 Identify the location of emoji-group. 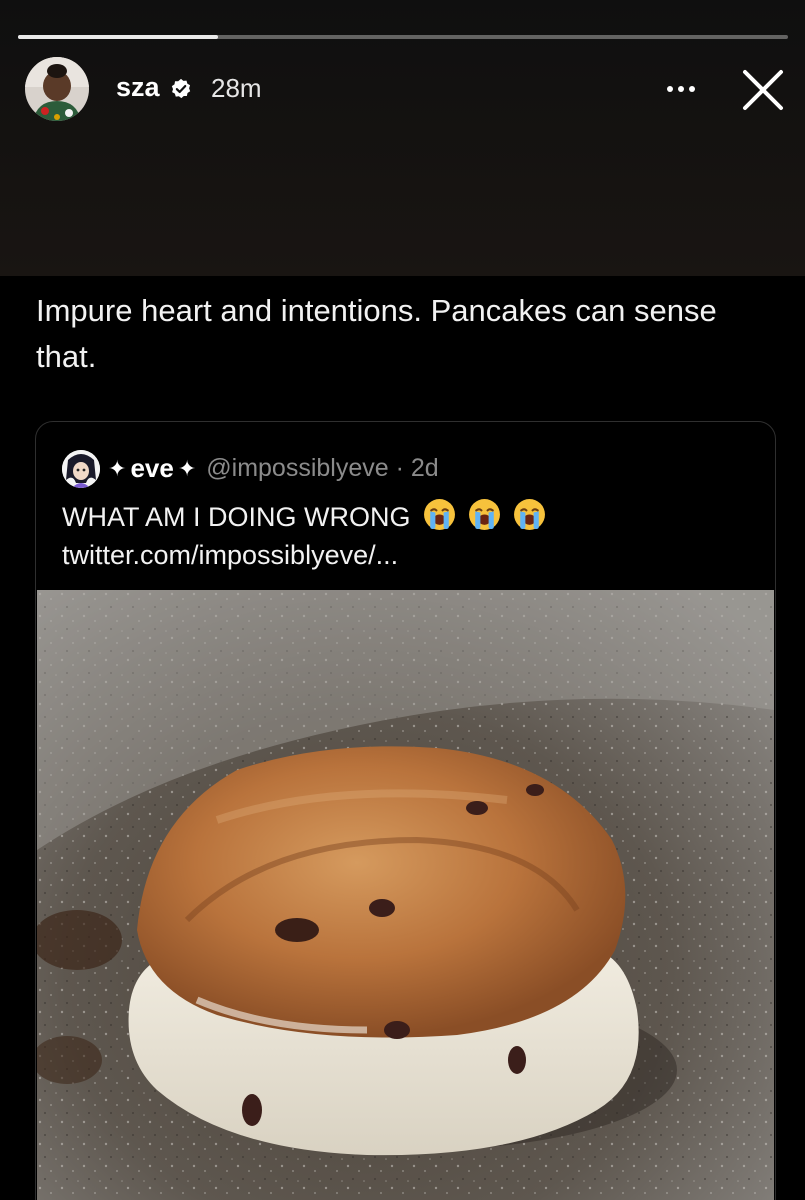
(478, 517).